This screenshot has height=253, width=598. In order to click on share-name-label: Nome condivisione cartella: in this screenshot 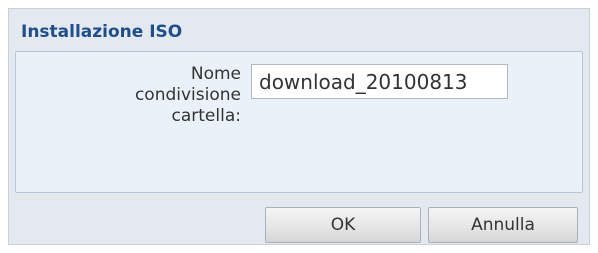, I will do `click(161, 95)`.